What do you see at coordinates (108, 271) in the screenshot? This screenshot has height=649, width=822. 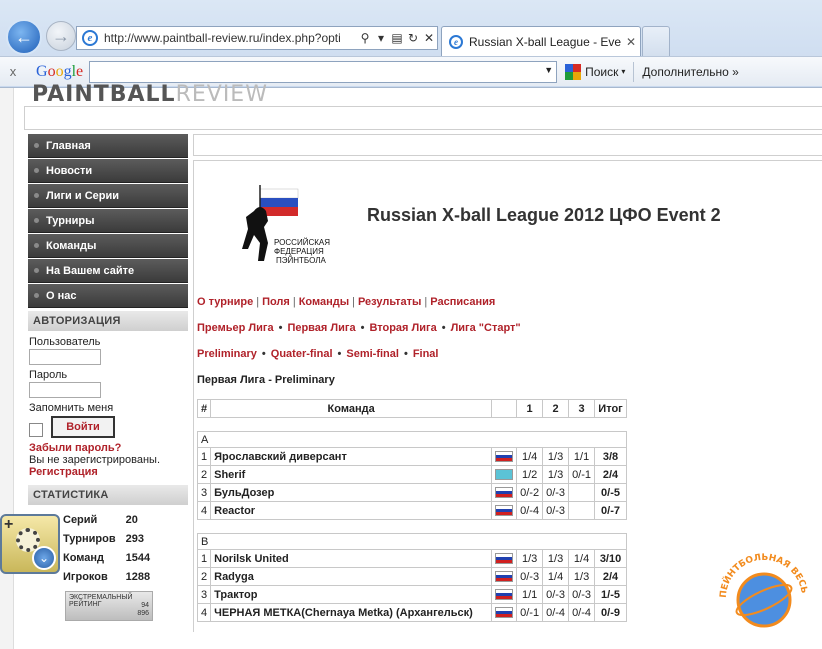 I see `menu-item-on-your-site: На Вашем сайте` at bounding box center [108, 271].